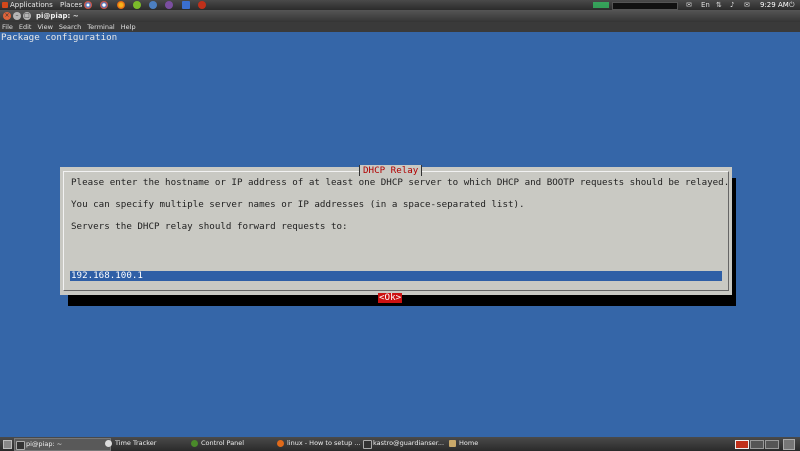  Describe the element at coordinates (774, 5) in the screenshot. I see `clock: 9:29 AM` at that location.